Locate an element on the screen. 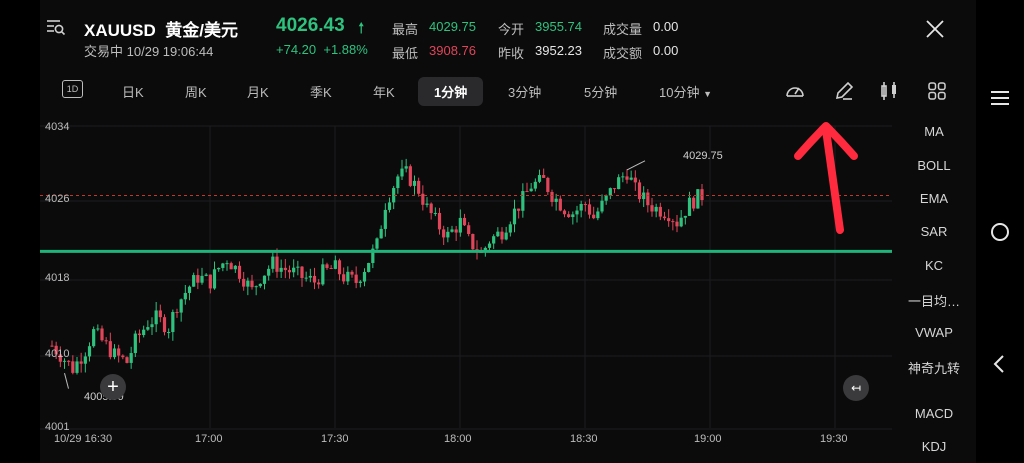 This screenshot has width=1024, height=463. indicator-kdj: KDJ is located at coordinates (934, 446).